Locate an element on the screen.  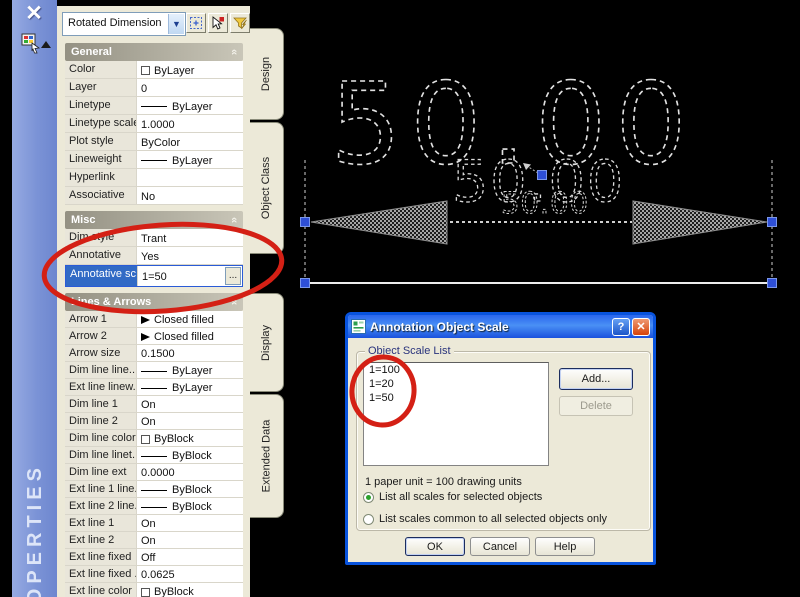
property-row: Hyperlink is located at coordinates (154, 178).